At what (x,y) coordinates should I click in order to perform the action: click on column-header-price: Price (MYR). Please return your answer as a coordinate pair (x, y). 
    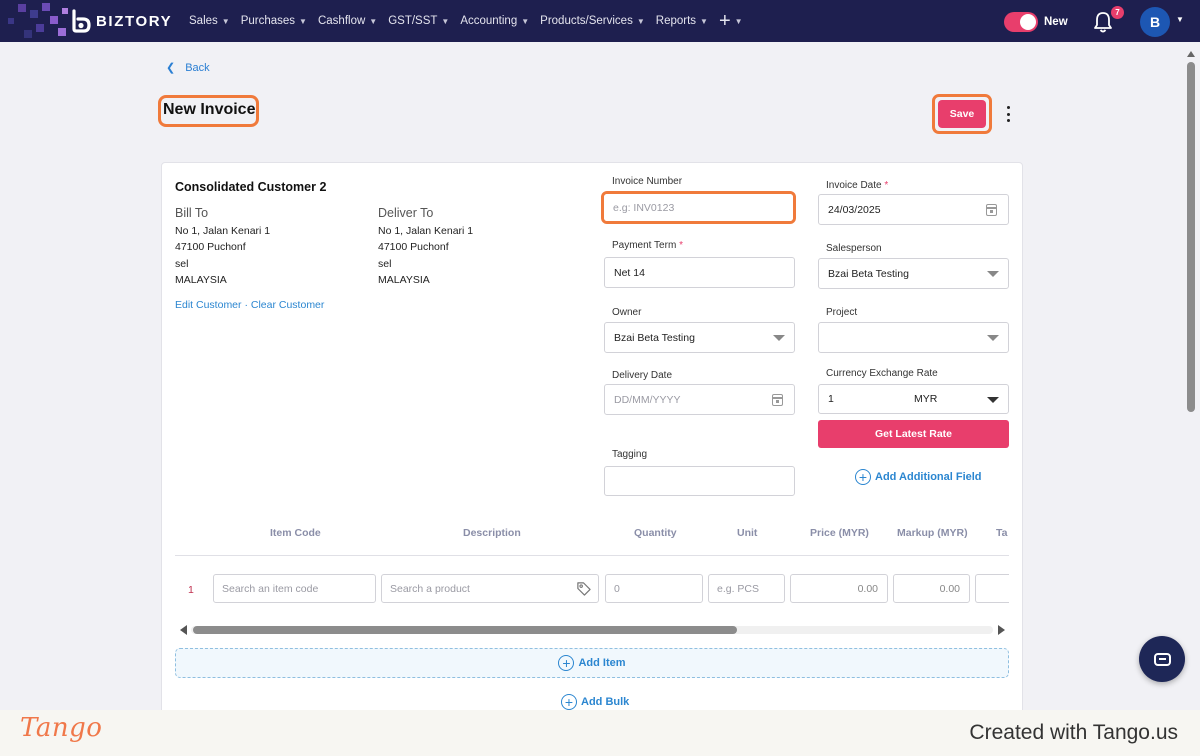
    Looking at the image, I should click on (839, 533).